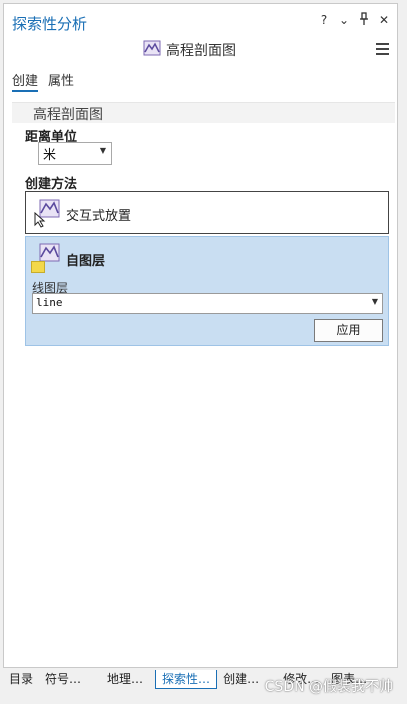 This screenshot has height=704, width=407. I want to click on pane-title: 探索性分析, so click(50, 24).